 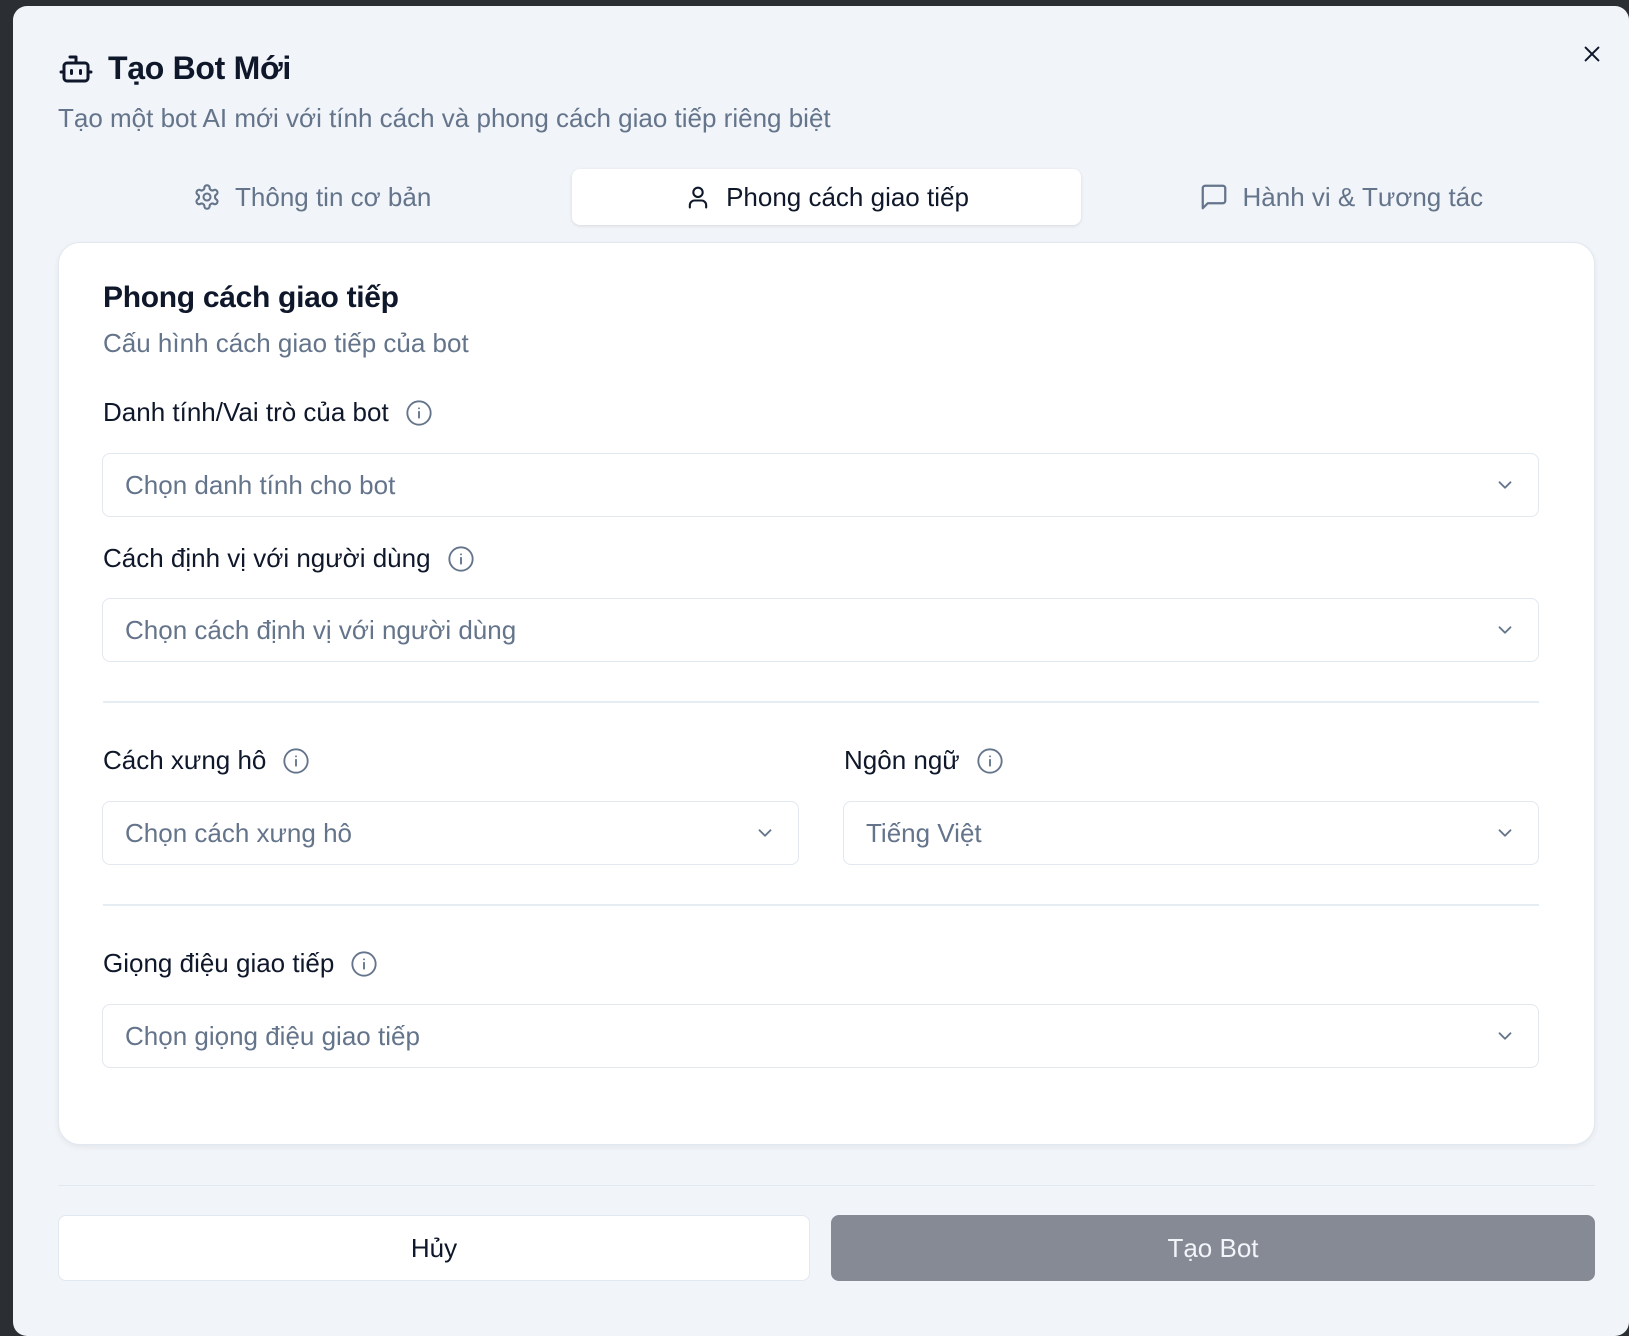 I want to click on close-button, so click(x=1592, y=54).